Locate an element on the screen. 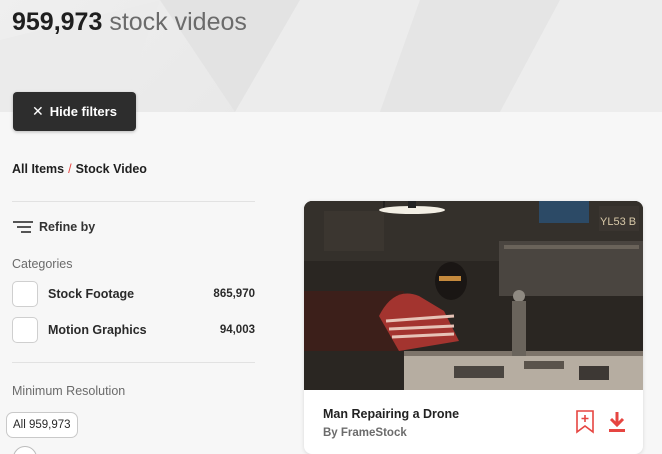 The height and width of the screenshot is (454, 662). category-row: Stock Footage 865,970 is located at coordinates (133, 294).